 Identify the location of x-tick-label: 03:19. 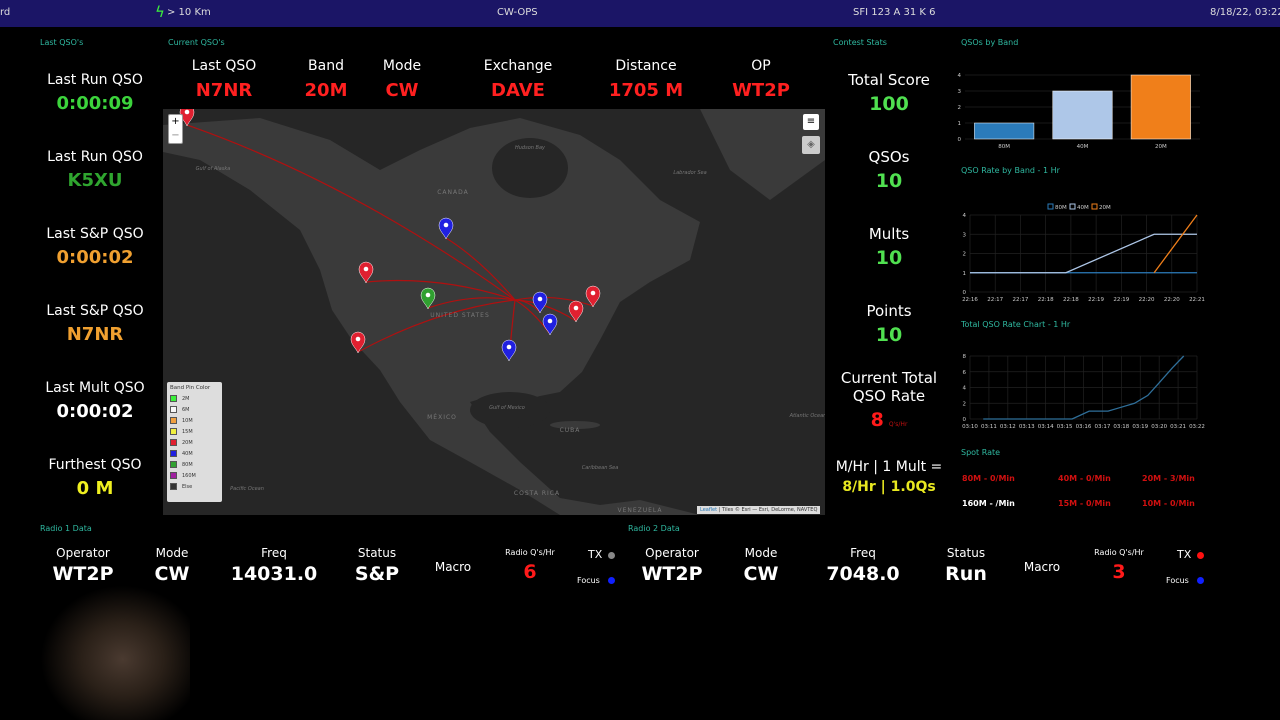
(1140, 427).